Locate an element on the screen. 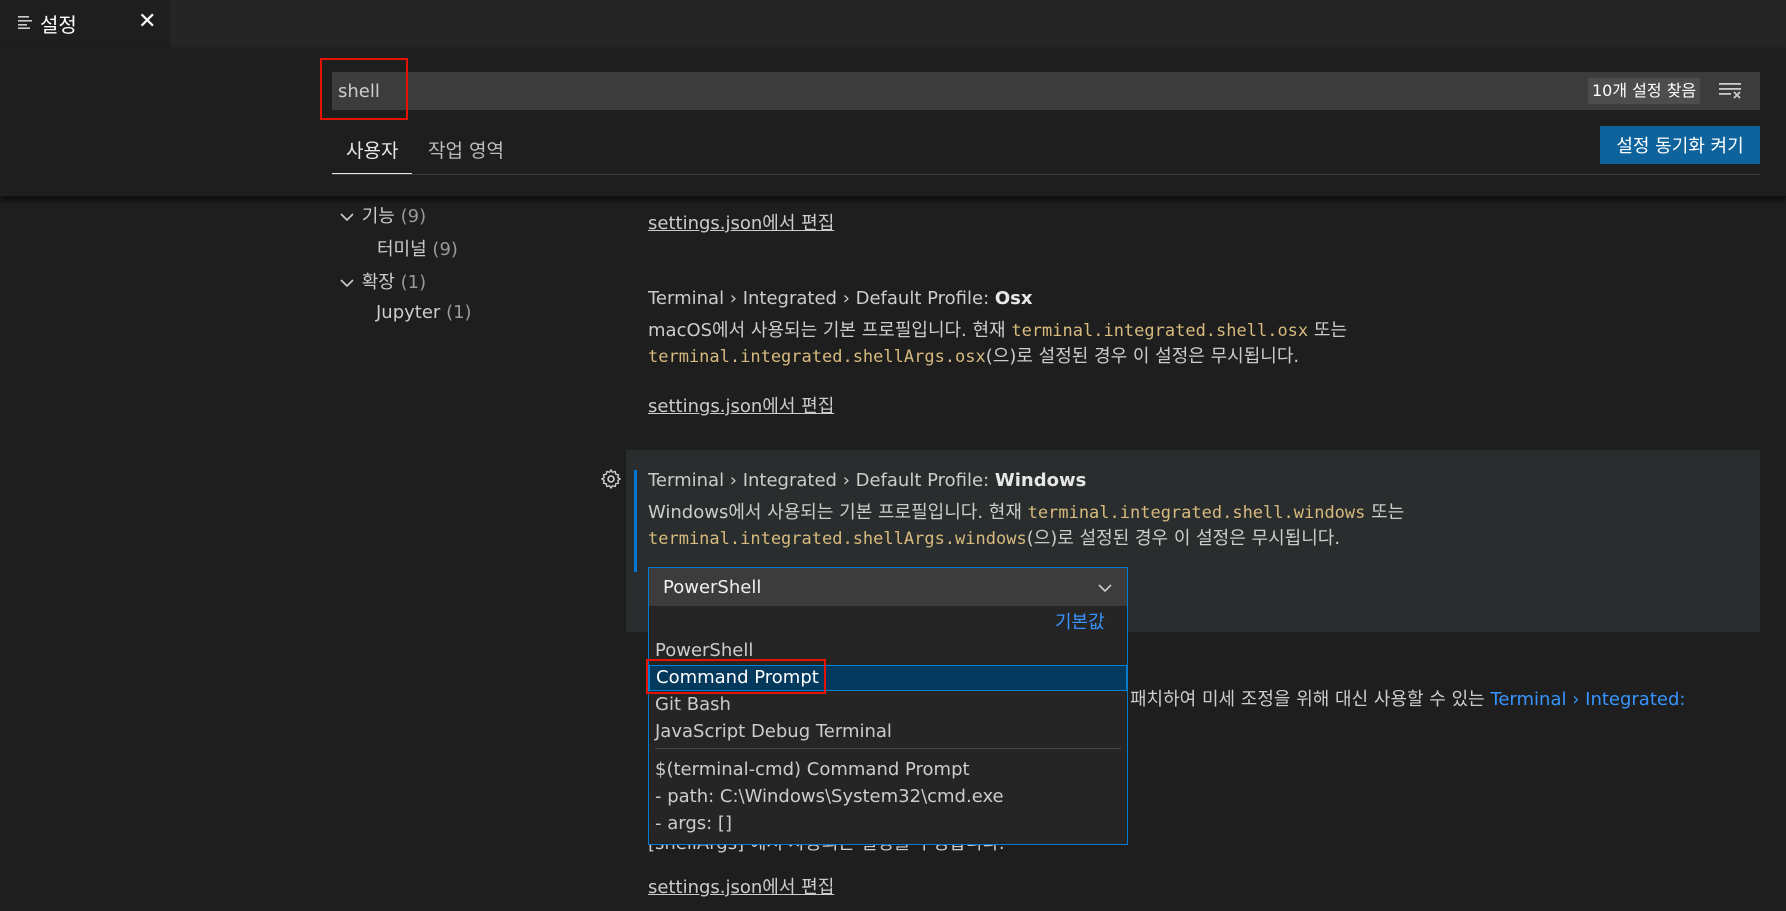  default-value-label: 기본값 is located at coordinates (1080, 622).